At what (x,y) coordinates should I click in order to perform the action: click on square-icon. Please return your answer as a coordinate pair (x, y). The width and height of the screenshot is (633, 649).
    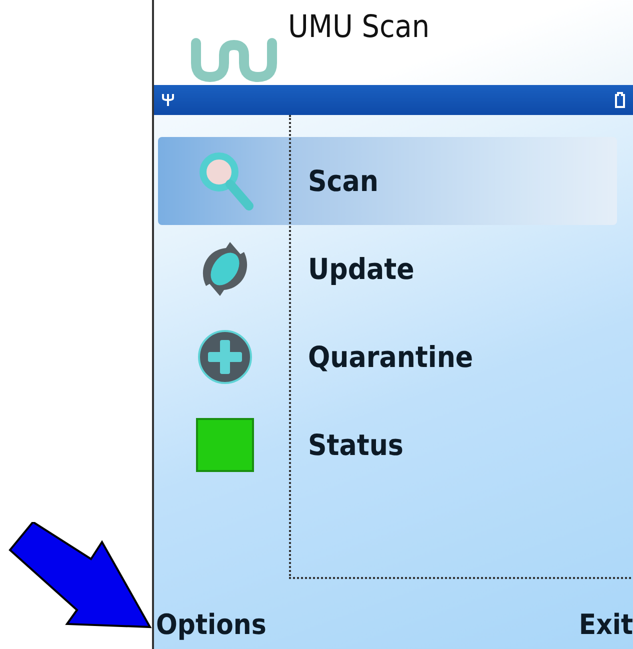
    Looking at the image, I should click on (225, 445).